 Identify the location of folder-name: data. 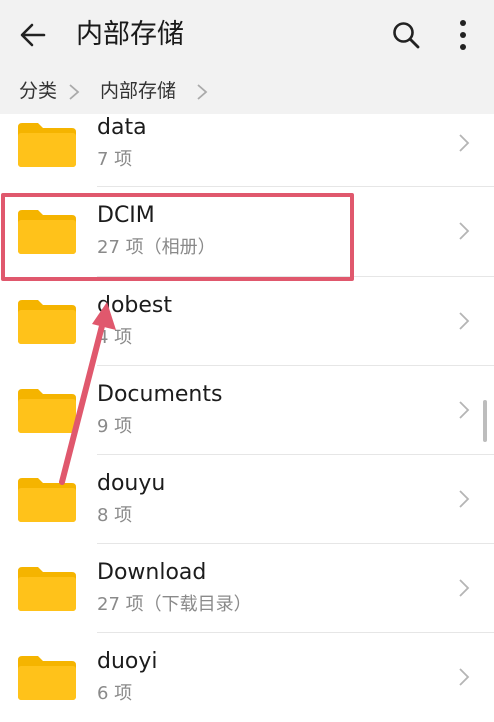
(122, 127).